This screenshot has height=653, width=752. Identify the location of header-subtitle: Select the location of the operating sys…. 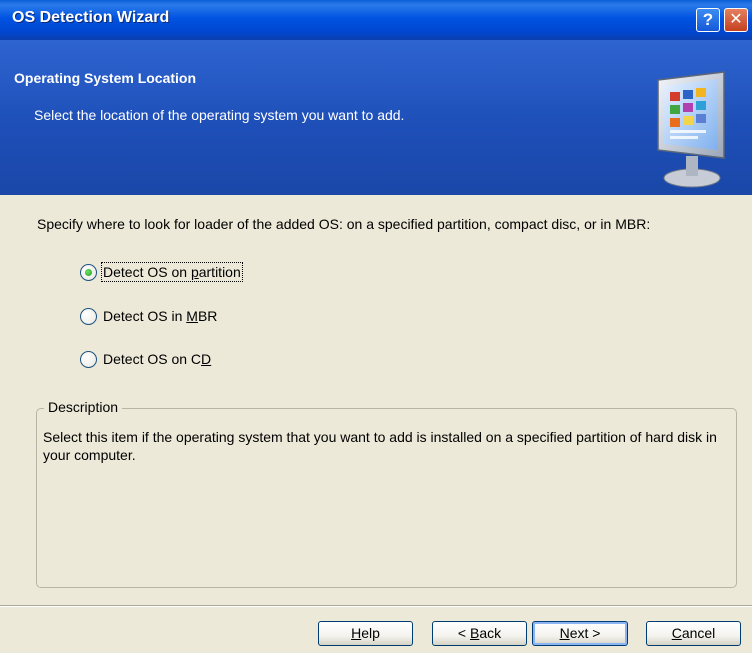
(219, 115).